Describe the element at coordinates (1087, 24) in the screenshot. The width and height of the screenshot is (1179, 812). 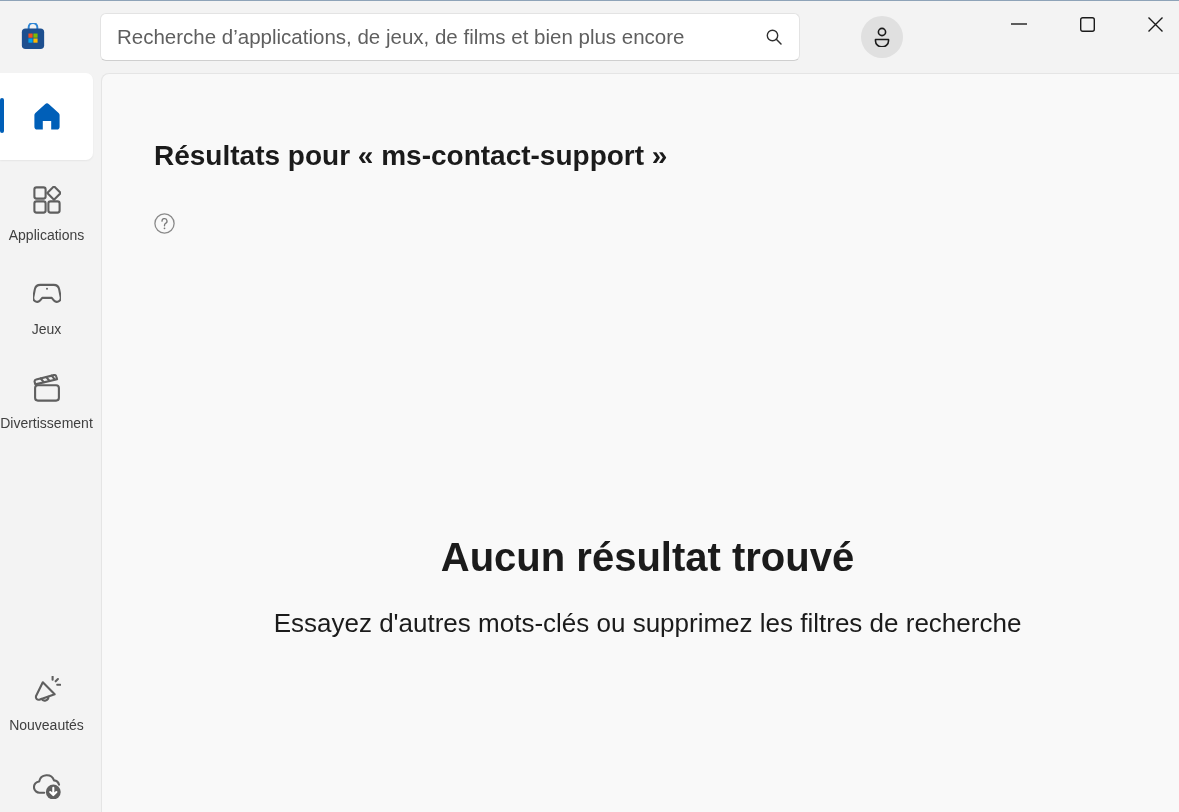
I see `maximize-icon` at that location.